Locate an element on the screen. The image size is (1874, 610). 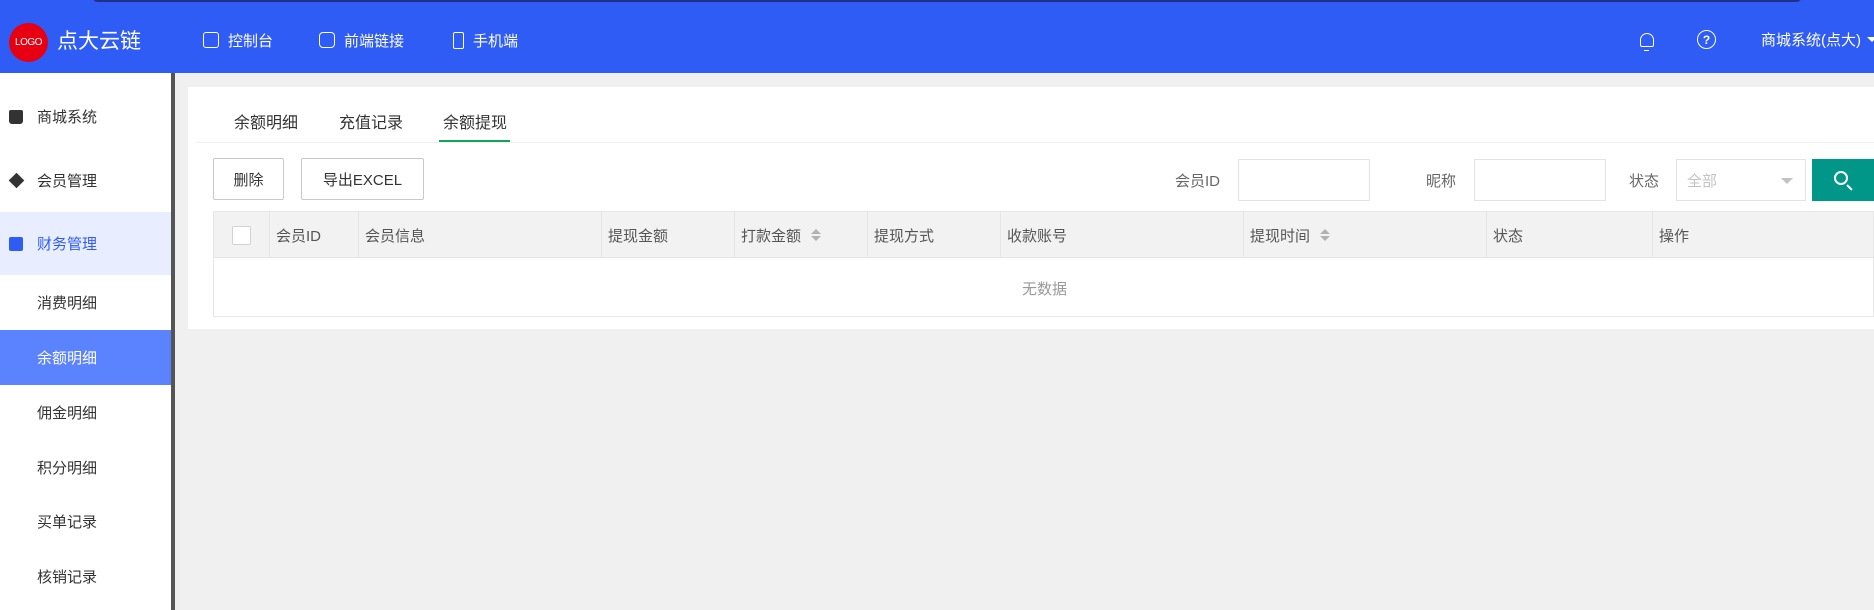
column-header: 提现方式 is located at coordinates (933, 235).